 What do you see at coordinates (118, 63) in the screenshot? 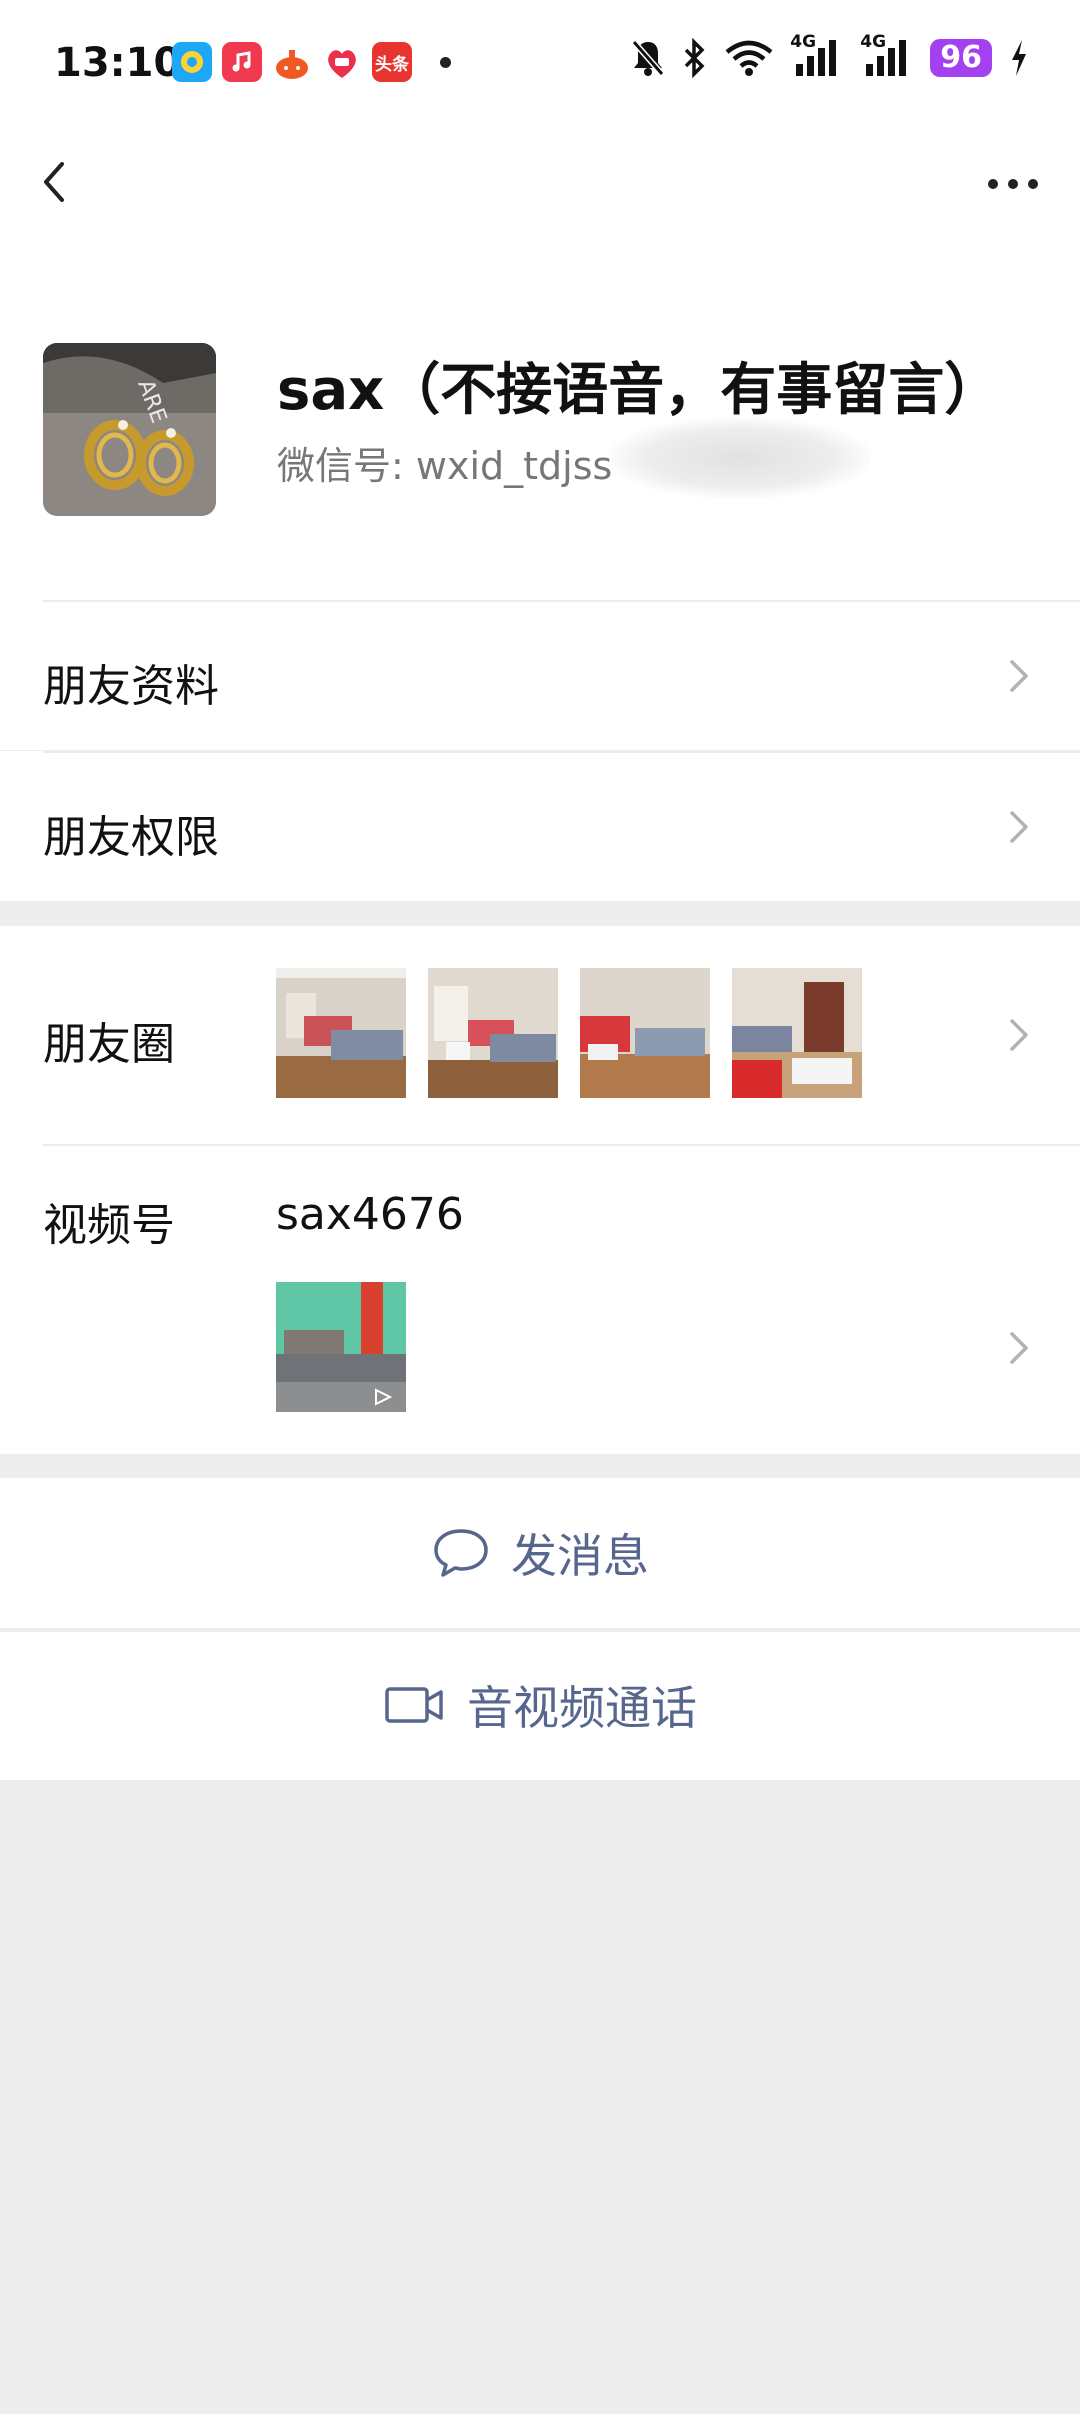
I see `status-time: 13:10` at bounding box center [118, 63].